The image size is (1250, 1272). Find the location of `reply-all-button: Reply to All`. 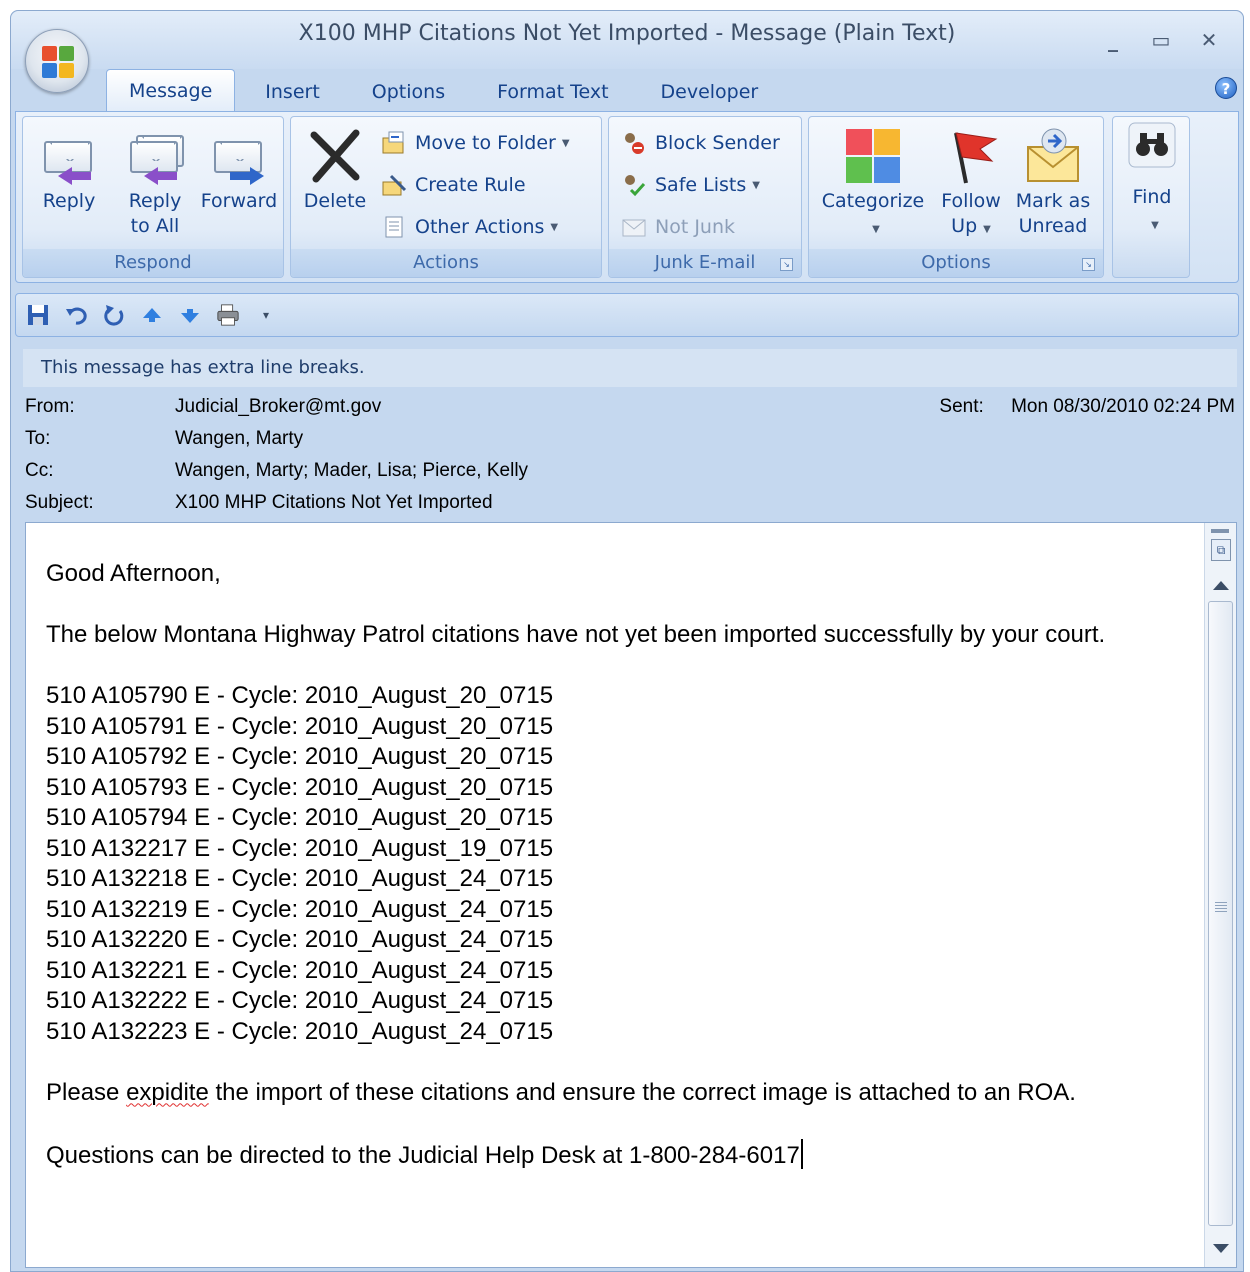

reply-all-button: Reply to All is located at coordinates (155, 183).